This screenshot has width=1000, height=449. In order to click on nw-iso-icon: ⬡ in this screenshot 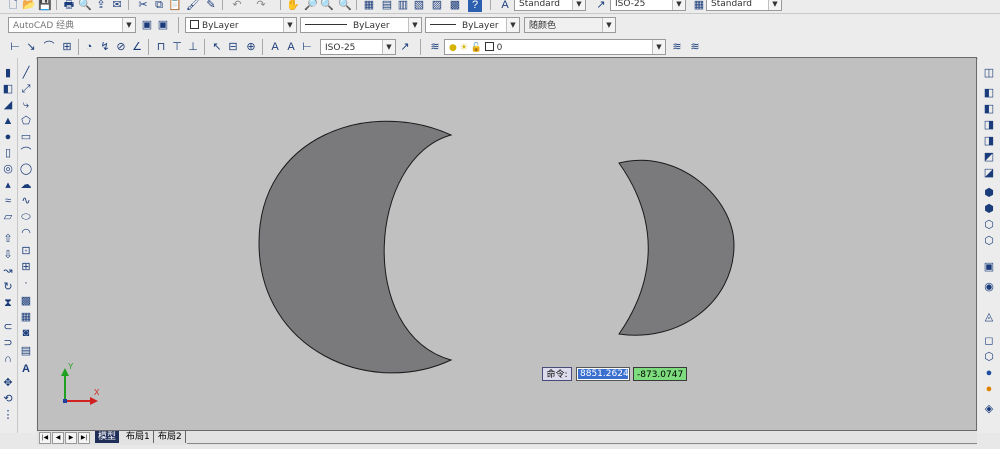, I will do `click(989, 241)`.